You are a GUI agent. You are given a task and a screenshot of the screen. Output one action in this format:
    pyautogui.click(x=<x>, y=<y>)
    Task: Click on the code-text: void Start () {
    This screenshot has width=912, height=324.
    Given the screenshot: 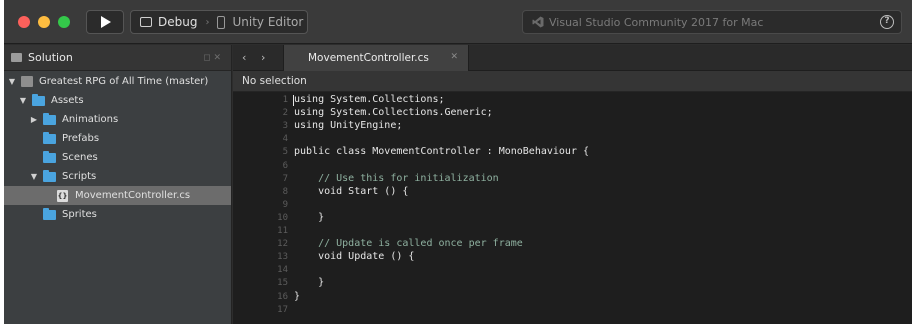 What is the action you would take?
    pyautogui.click(x=351, y=191)
    